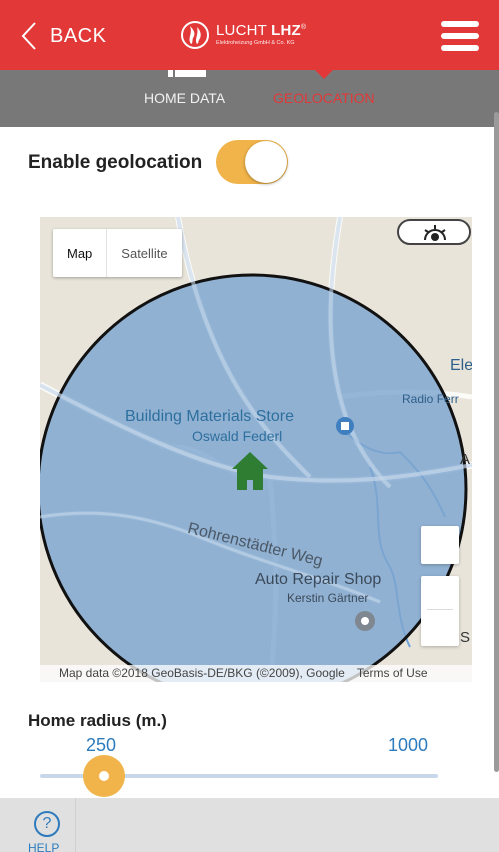 Image resolution: width=499 pixels, height=852 pixels. Describe the element at coordinates (97, 720) in the screenshot. I see `home-radius-label: Home radius (m.)` at that location.